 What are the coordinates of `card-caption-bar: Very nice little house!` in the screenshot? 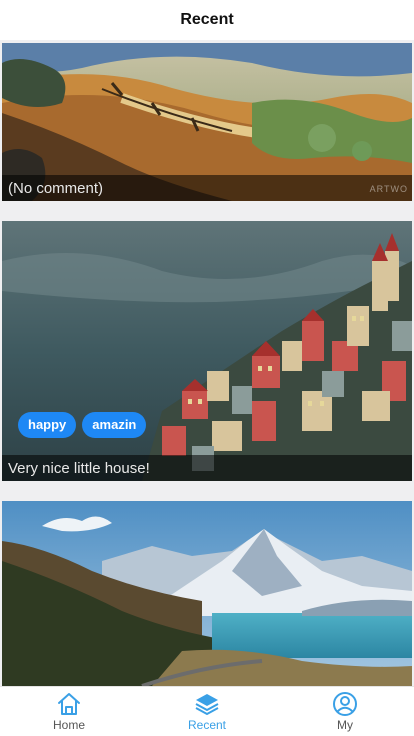 It's located at (207, 468).